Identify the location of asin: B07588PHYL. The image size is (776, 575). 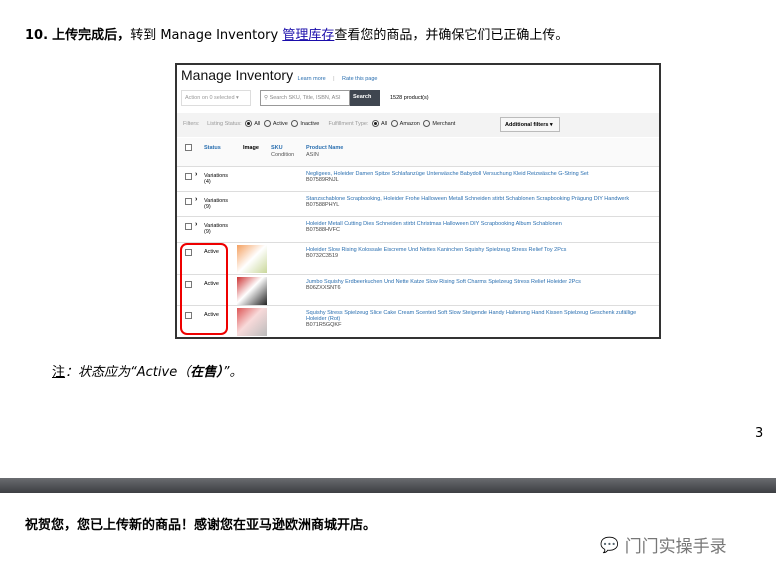
(323, 205).